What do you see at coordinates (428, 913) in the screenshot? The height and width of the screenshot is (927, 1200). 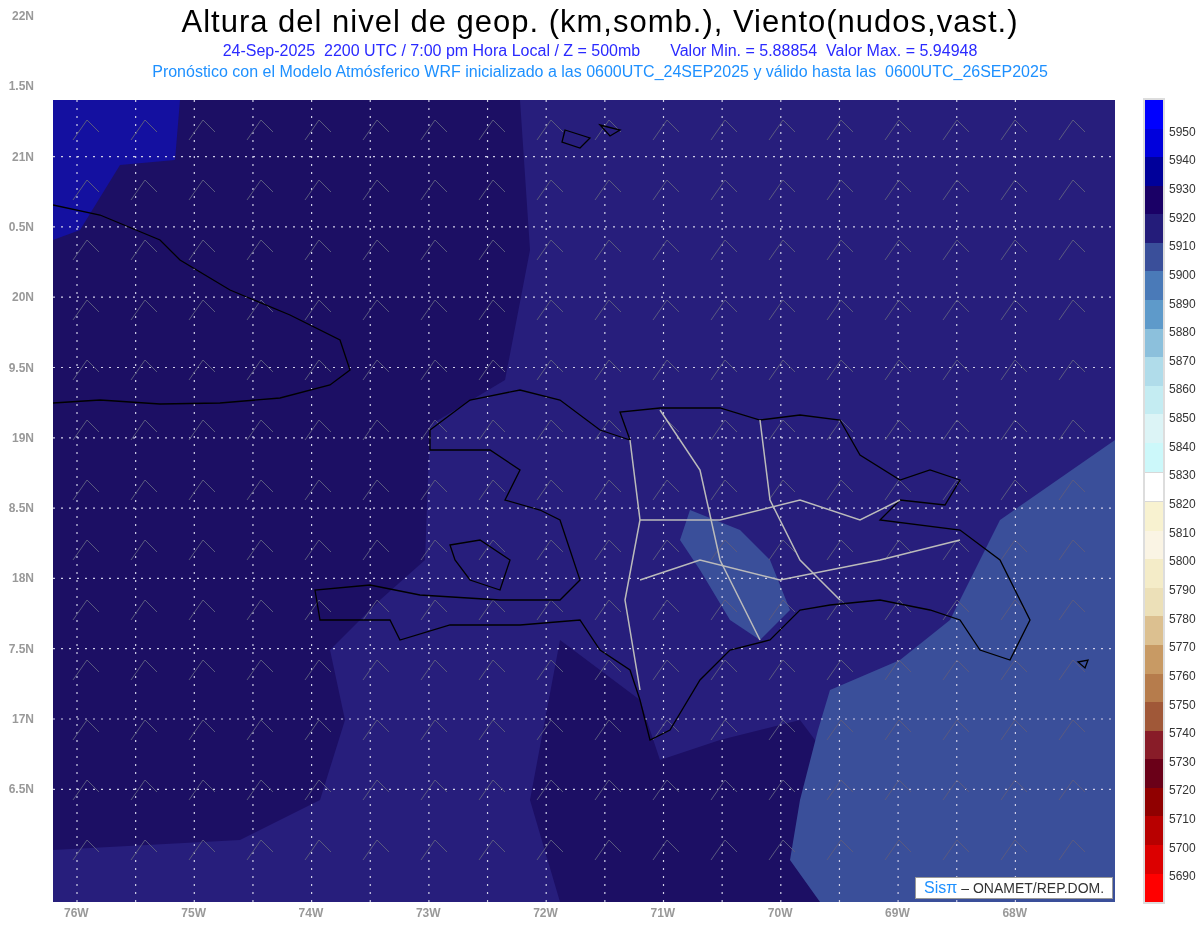 I see `longitude-label: 73W` at bounding box center [428, 913].